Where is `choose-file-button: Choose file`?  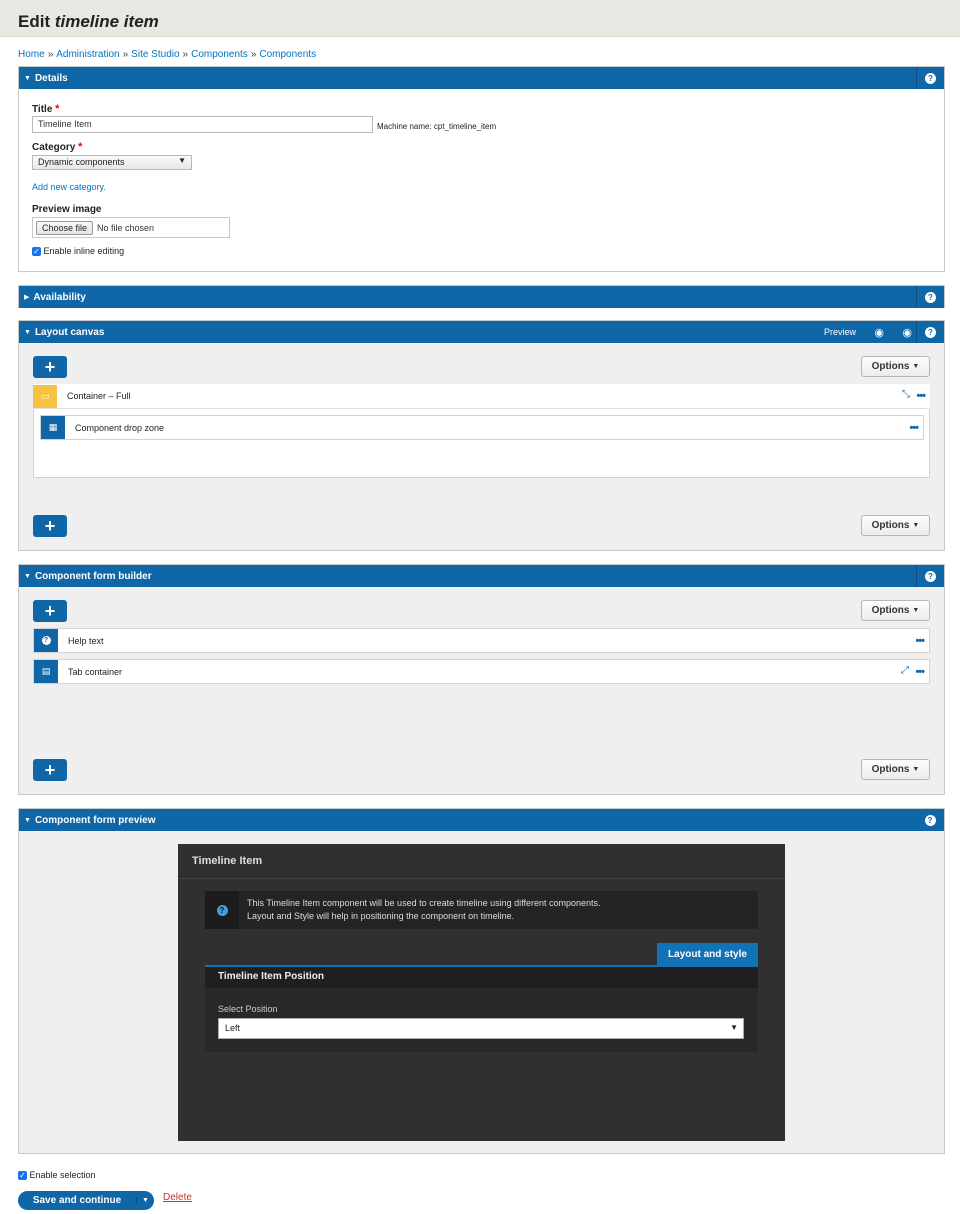 choose-file-button: Choose file is located at coordinates (65, 227).